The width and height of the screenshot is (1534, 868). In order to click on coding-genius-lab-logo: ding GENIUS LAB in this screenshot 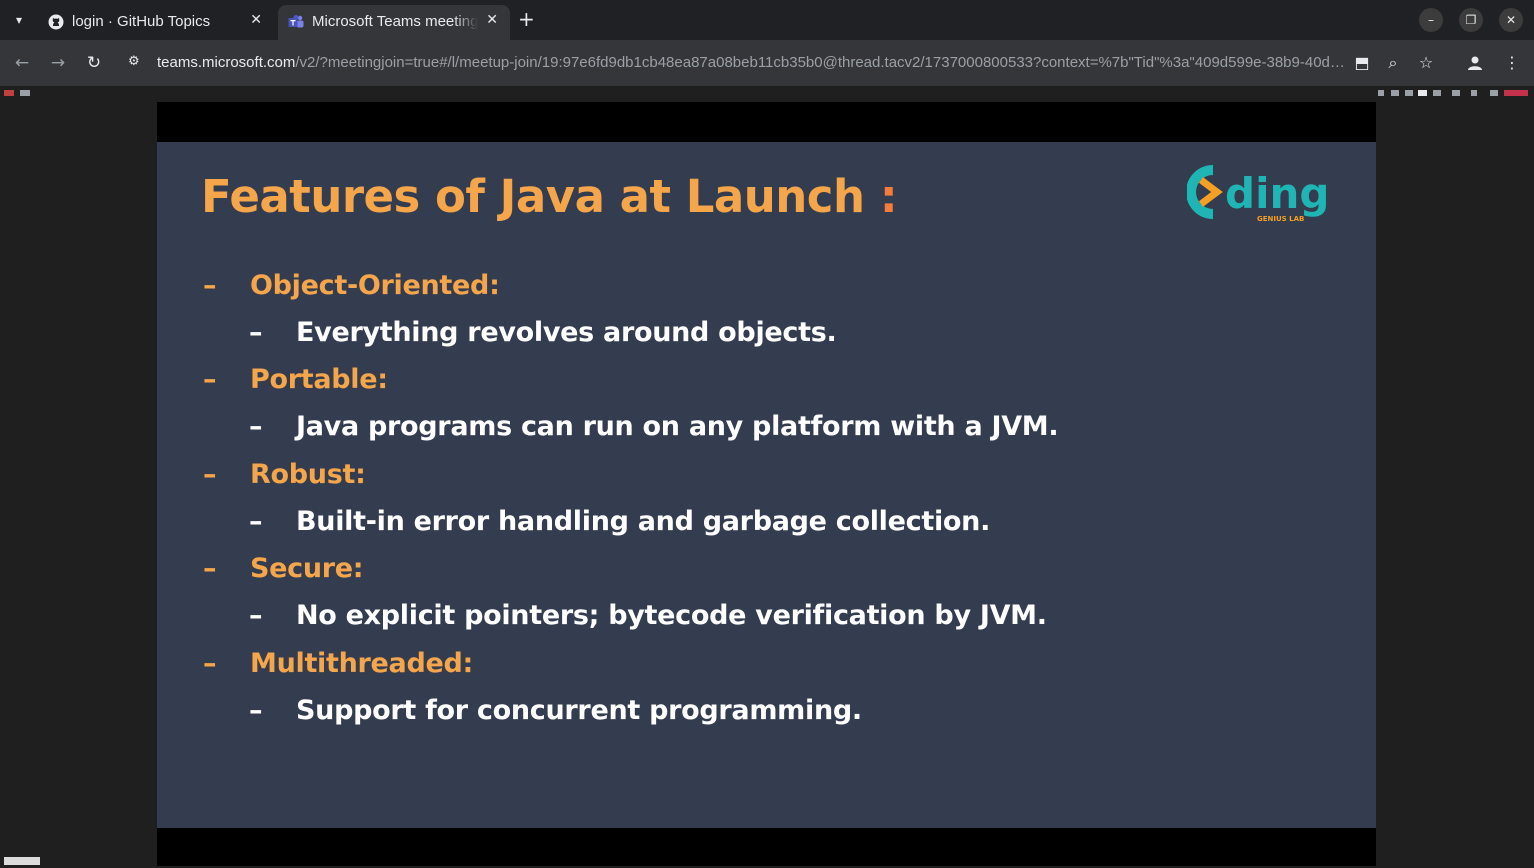, I will do `click(1258, 194)`.